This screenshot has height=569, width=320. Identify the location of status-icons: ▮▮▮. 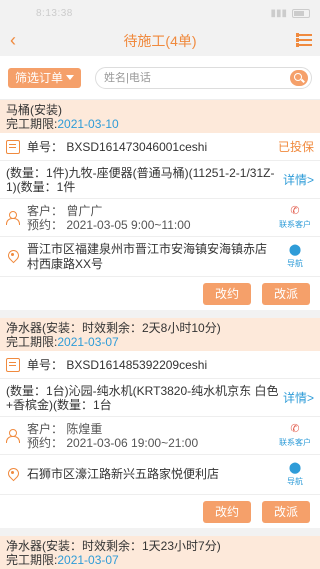
(290, 13).